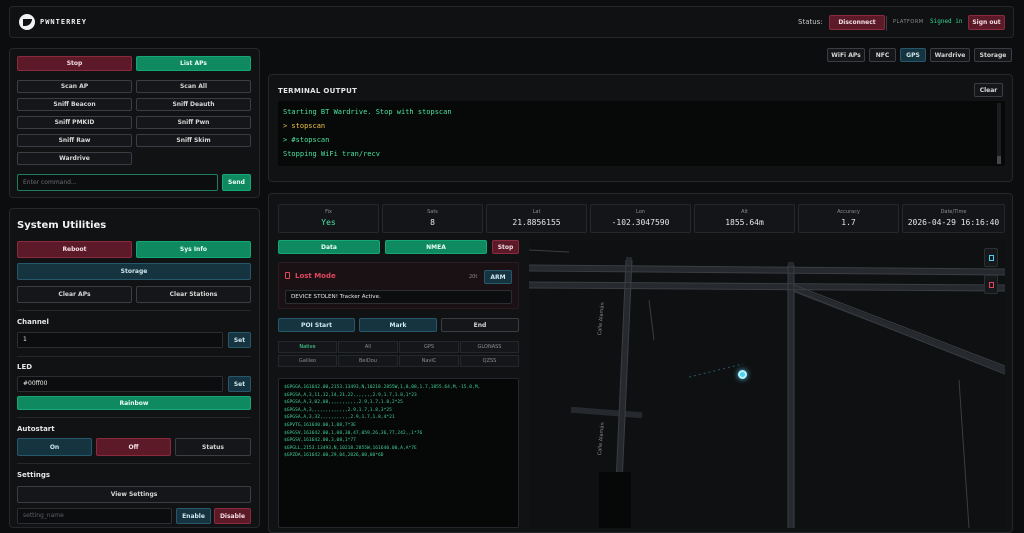 This screenshot has height=533, width=1024. What do you see at coordinates (744, 222) in the screenshot?
I see `stat-value: 1855.64m` at bounding box center [744, 222].